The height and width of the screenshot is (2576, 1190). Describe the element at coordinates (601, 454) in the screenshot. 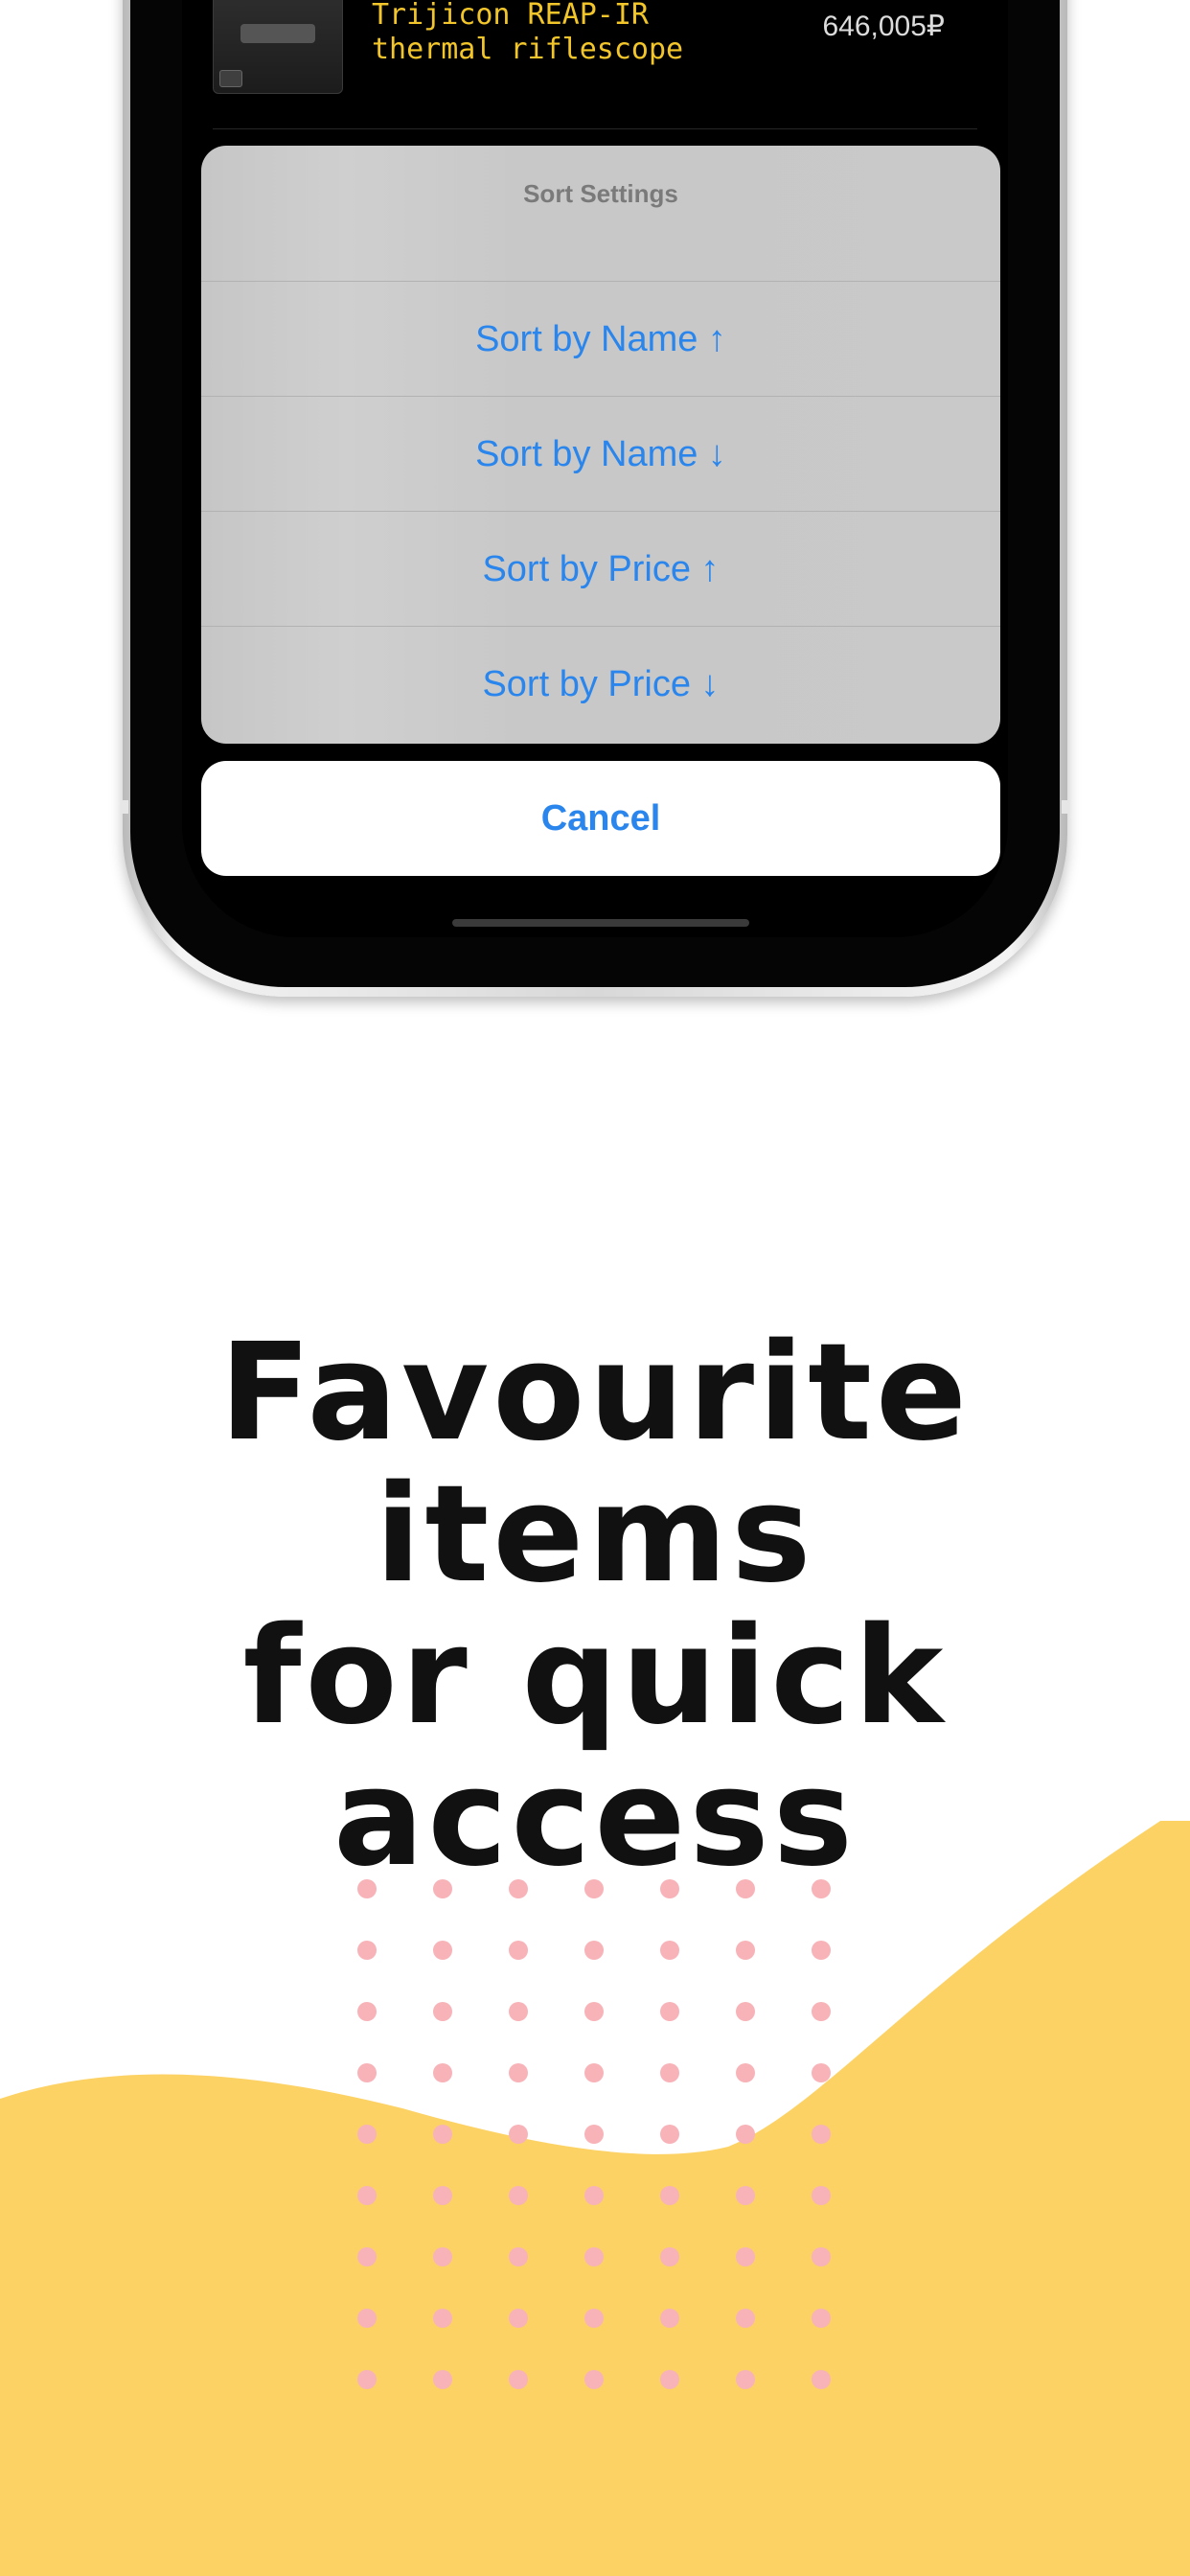

I see `sort-name-desc-option: Sort by Name ↓` at that location.